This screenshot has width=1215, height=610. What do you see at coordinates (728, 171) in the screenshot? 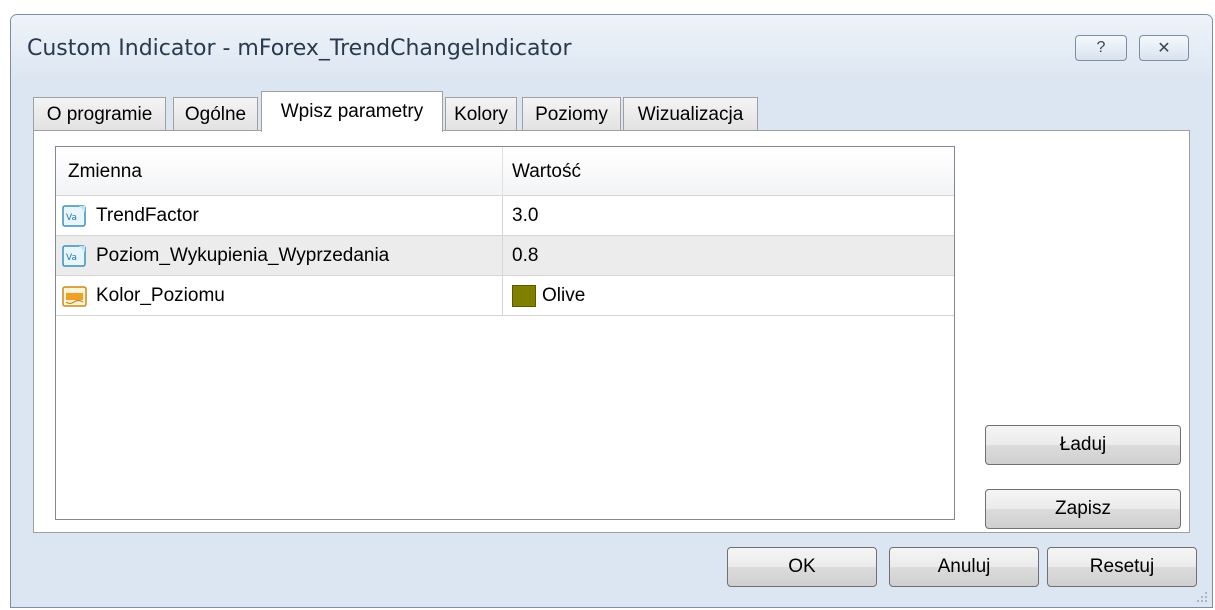
I see `column-header-value: Wartość` at bounding box center [728, 171].